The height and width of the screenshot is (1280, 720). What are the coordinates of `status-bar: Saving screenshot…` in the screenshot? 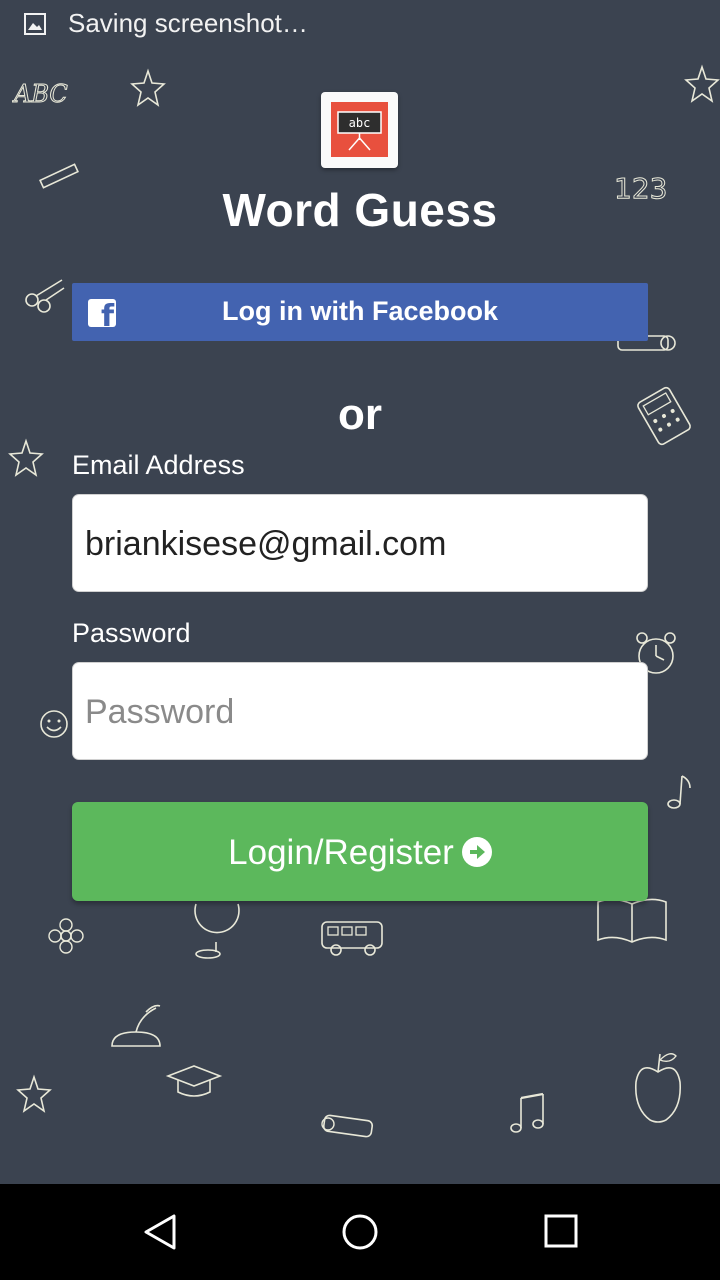 It's located at (360, 24).